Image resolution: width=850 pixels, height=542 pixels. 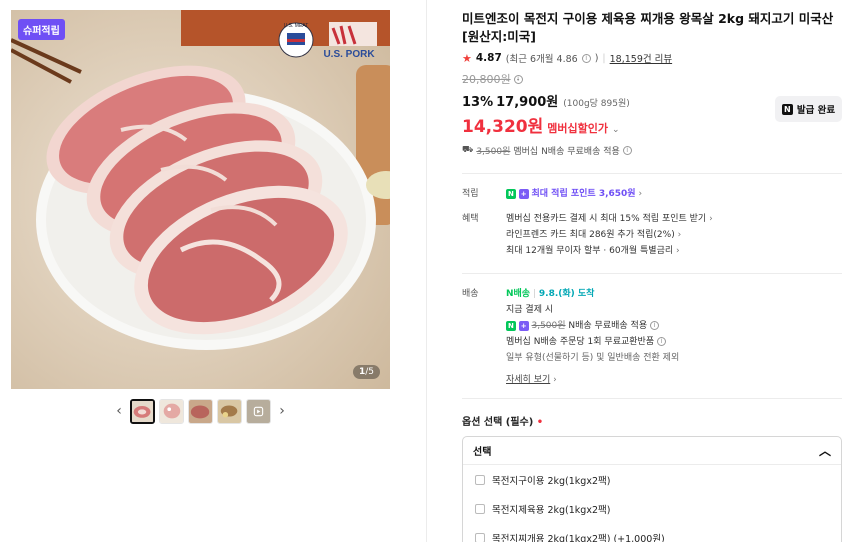 I want to click on n-delivery-label: N배송, so click(x=518, y=294).